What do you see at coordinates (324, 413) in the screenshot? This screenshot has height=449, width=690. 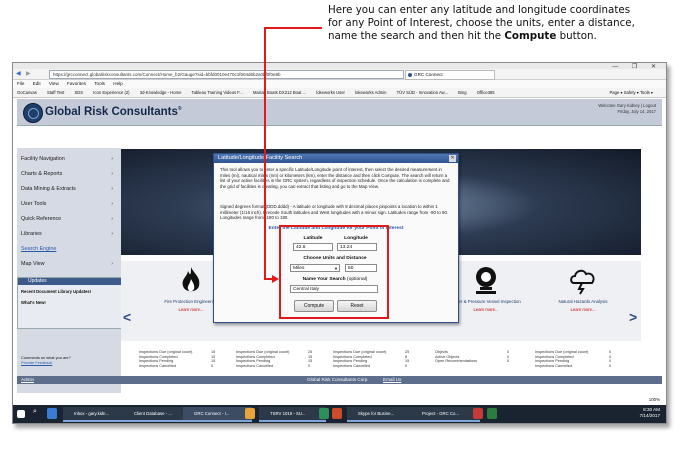 I see `app-icon` at bounding box center [324, 413].